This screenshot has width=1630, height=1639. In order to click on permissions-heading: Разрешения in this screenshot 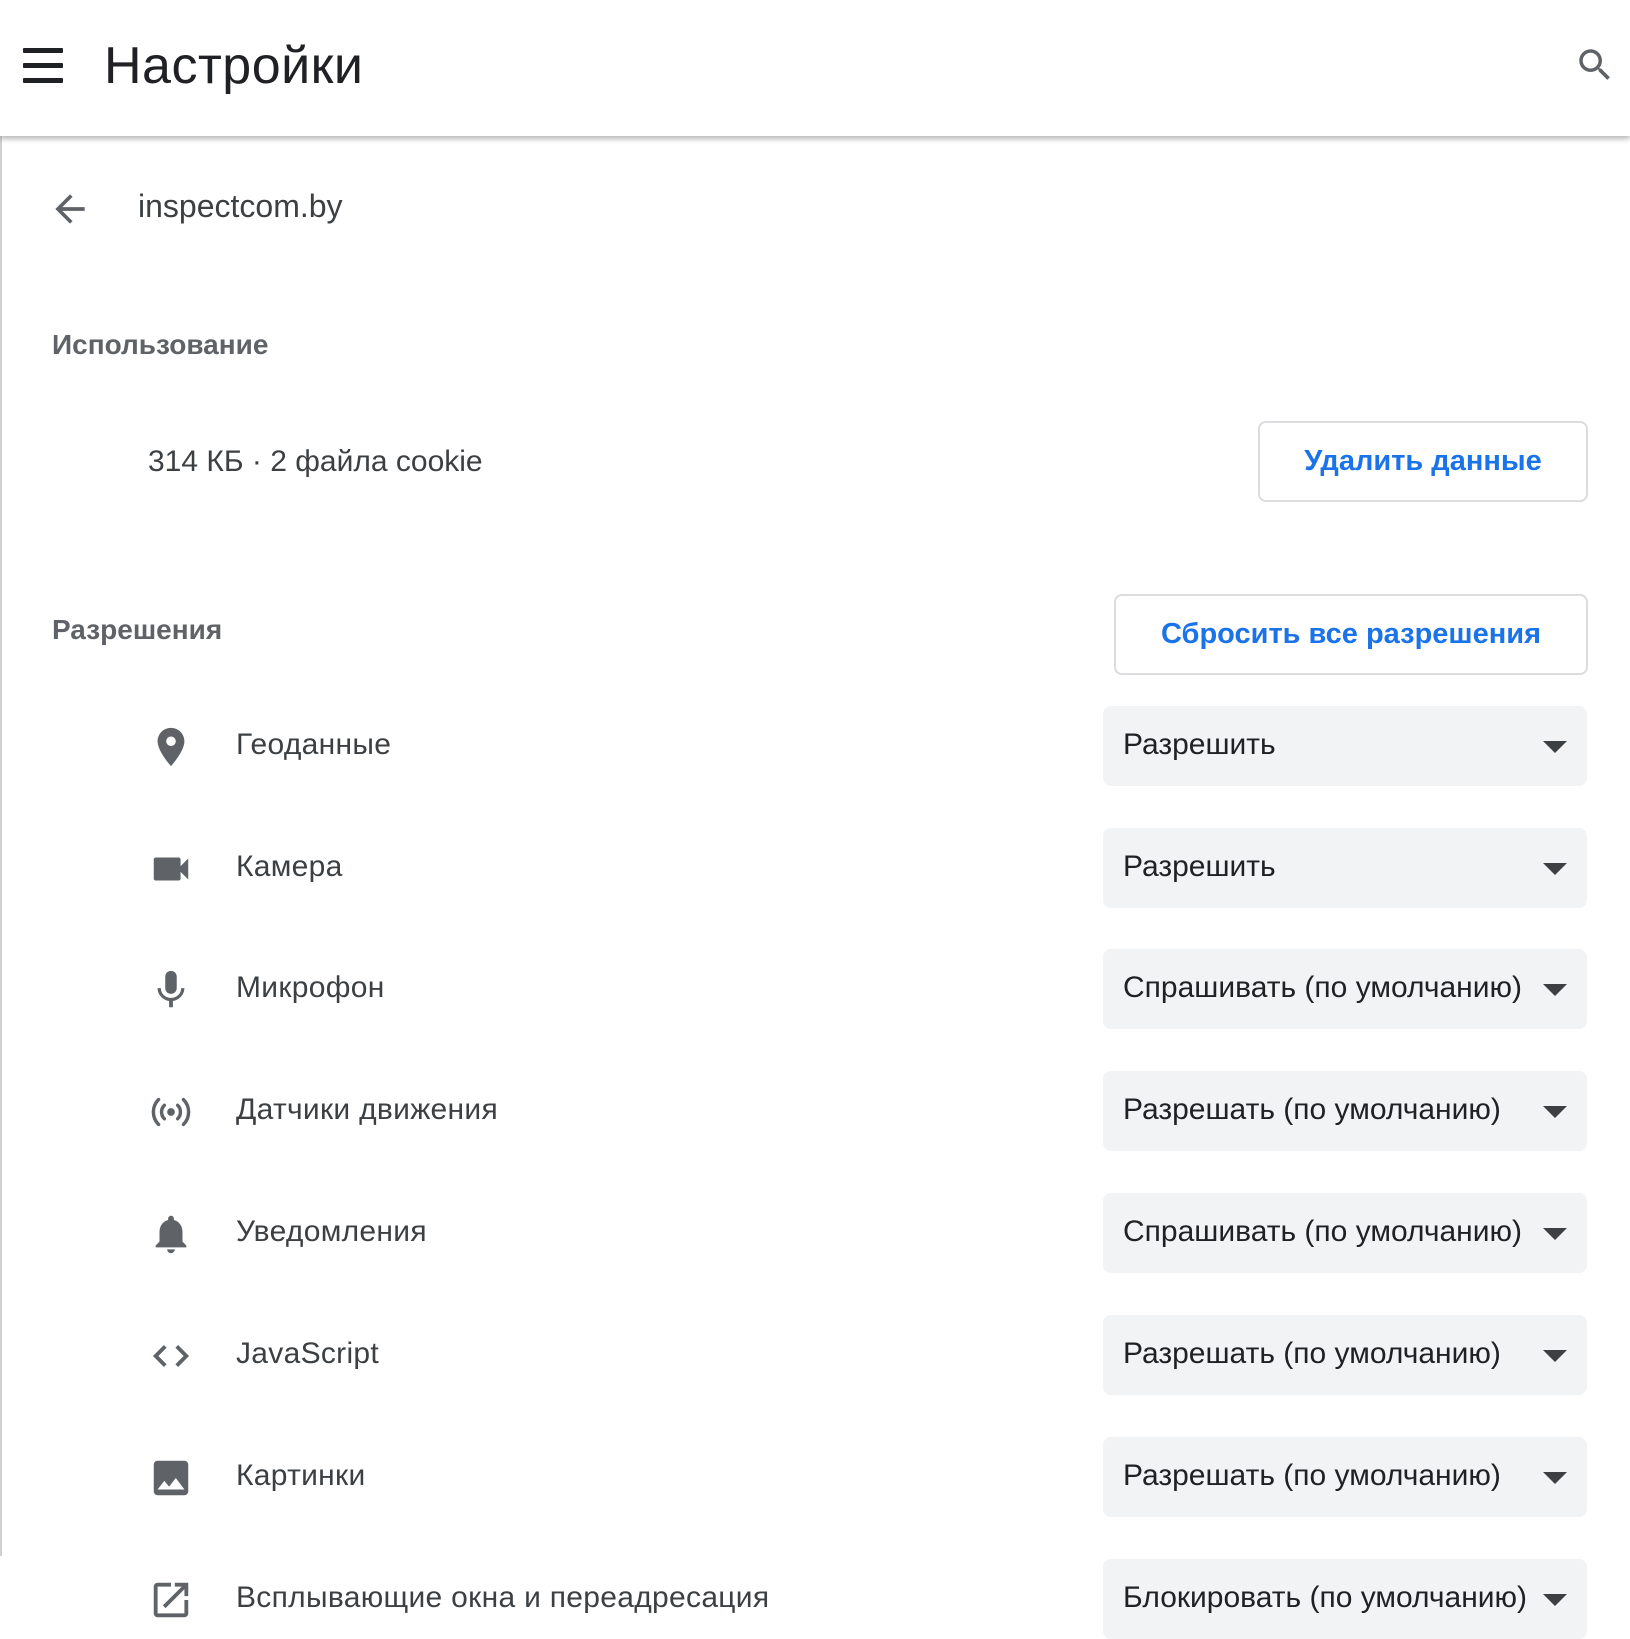, I will do `click(137, 629)`.